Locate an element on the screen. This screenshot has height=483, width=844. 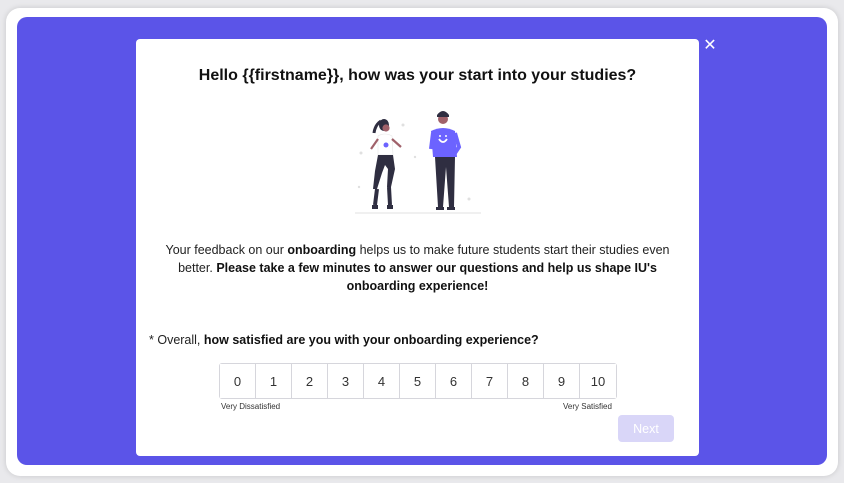
next-button: Next is located at coordinates (646, 428).